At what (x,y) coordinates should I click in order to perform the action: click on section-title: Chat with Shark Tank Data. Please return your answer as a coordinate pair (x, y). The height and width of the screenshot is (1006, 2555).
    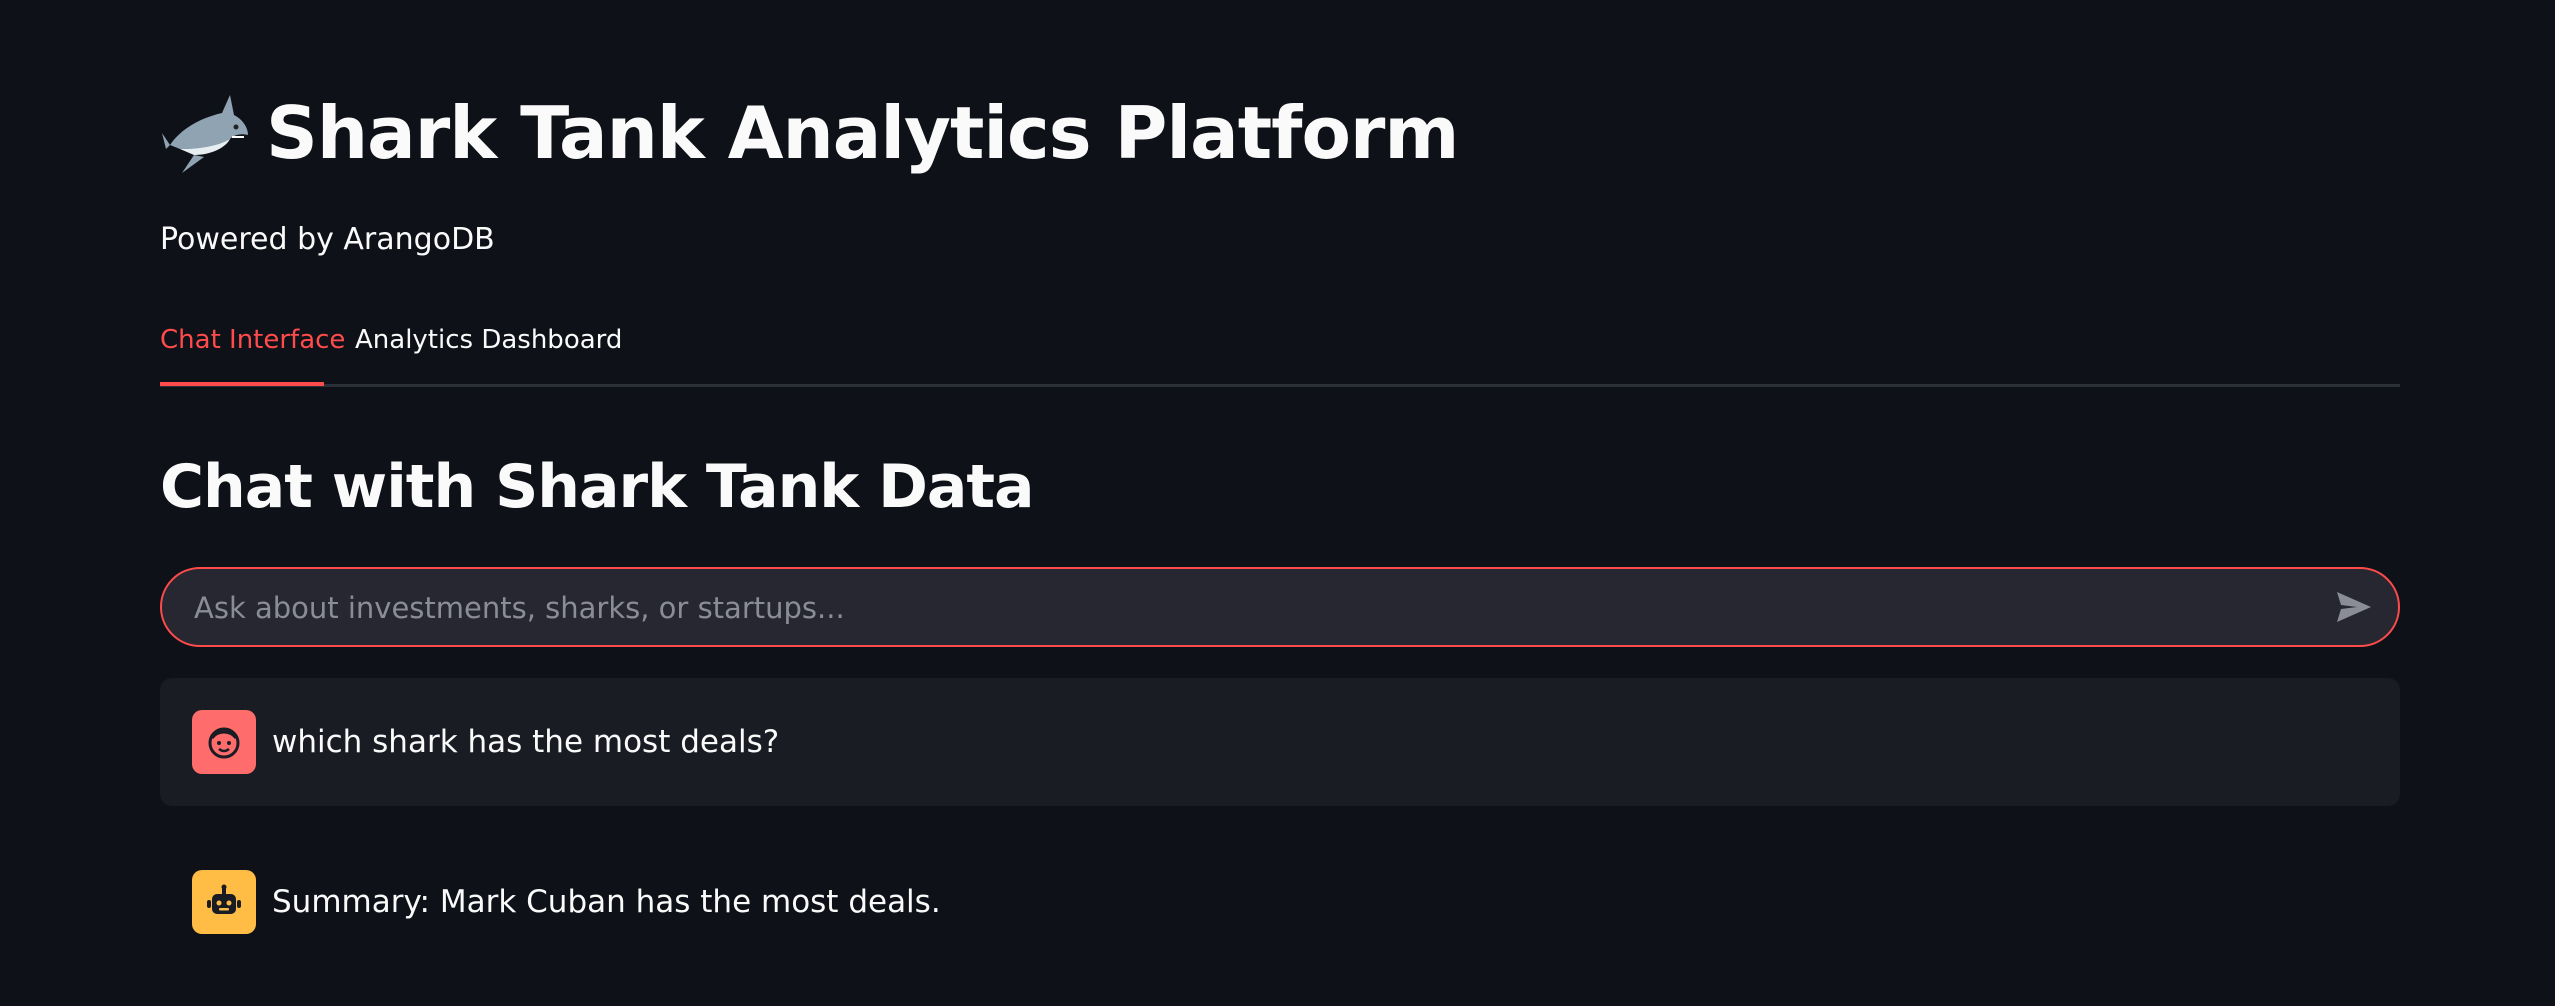
    Looking at the image, I should click on (597, 487).